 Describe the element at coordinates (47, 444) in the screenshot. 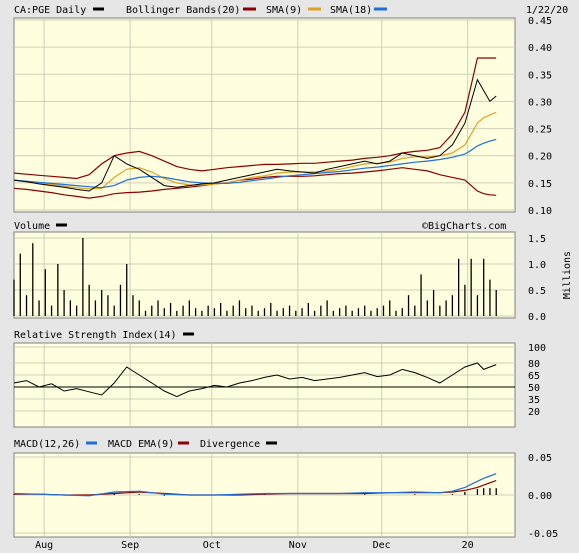

I see `macd-legend-label: MACD(12,26)` at that location.